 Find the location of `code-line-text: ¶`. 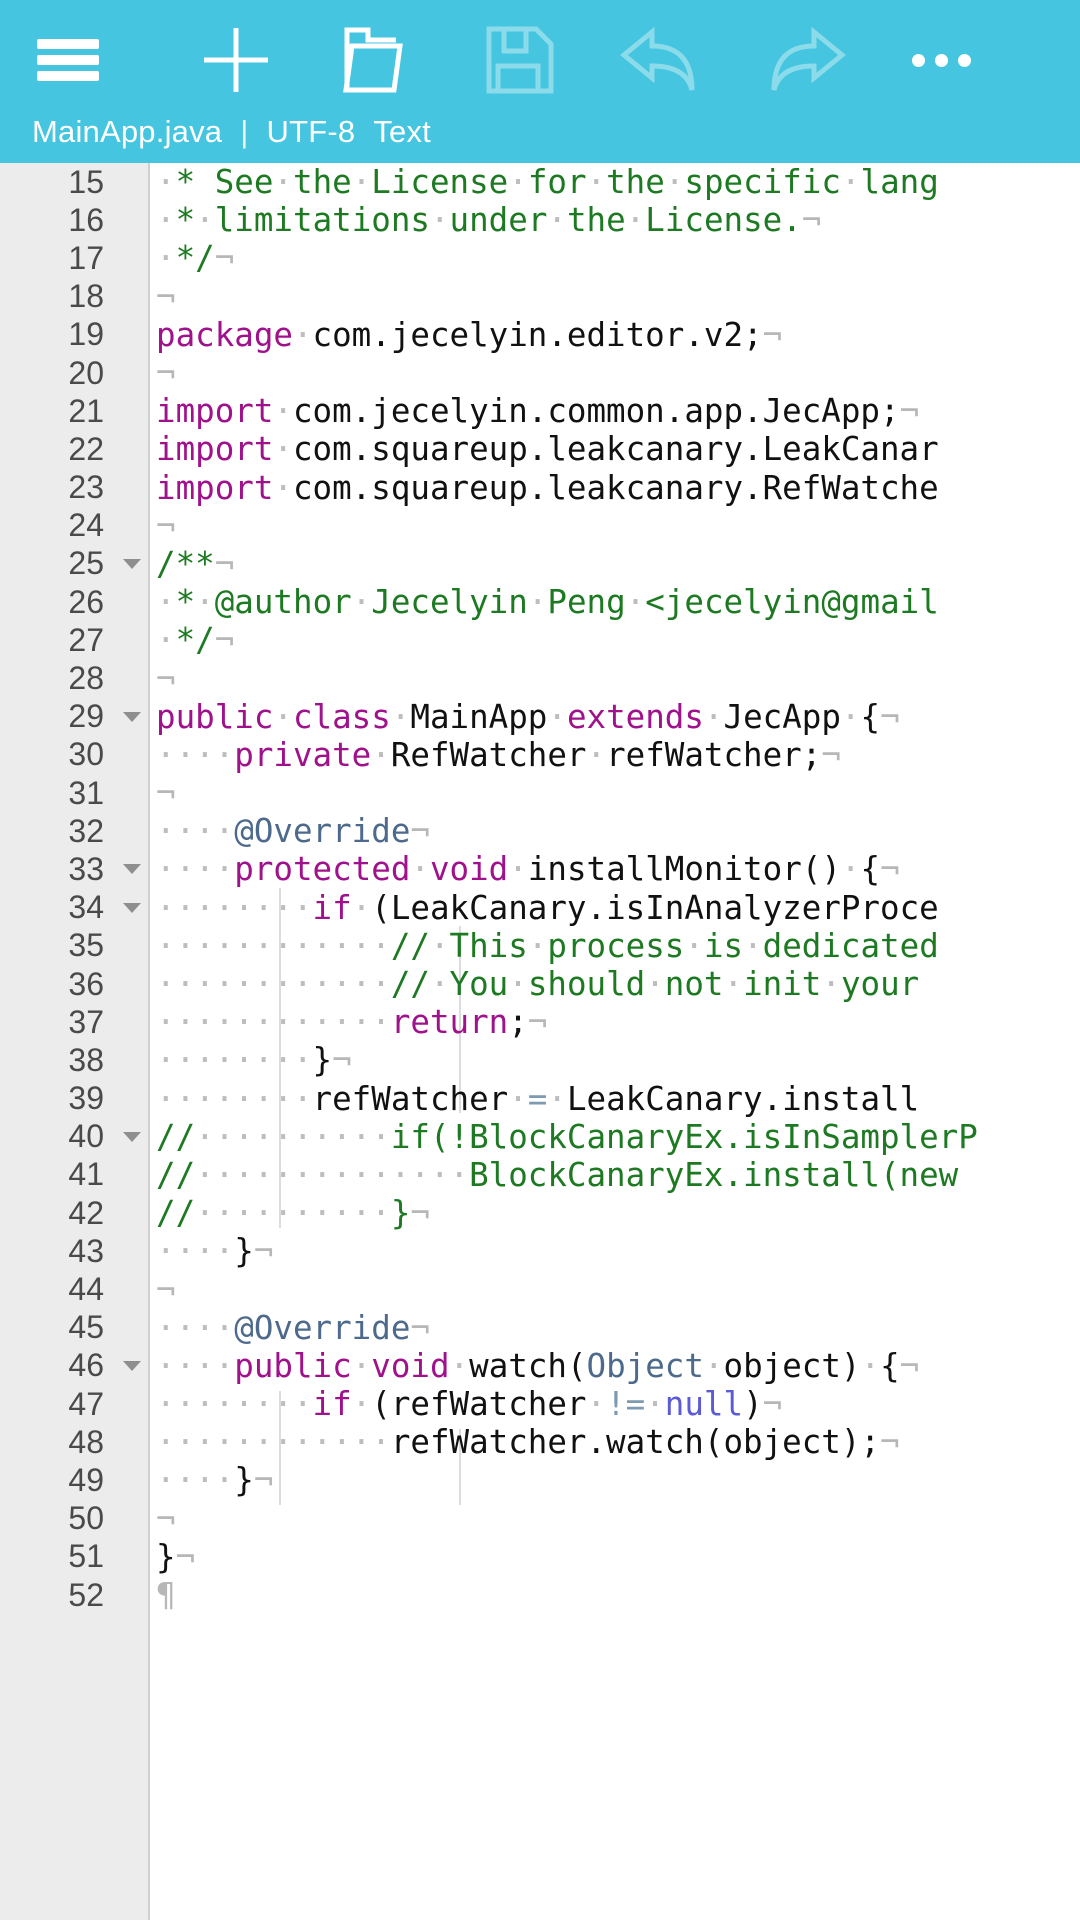

code-line-text: ¶ is located at coordinates (616, 1595).